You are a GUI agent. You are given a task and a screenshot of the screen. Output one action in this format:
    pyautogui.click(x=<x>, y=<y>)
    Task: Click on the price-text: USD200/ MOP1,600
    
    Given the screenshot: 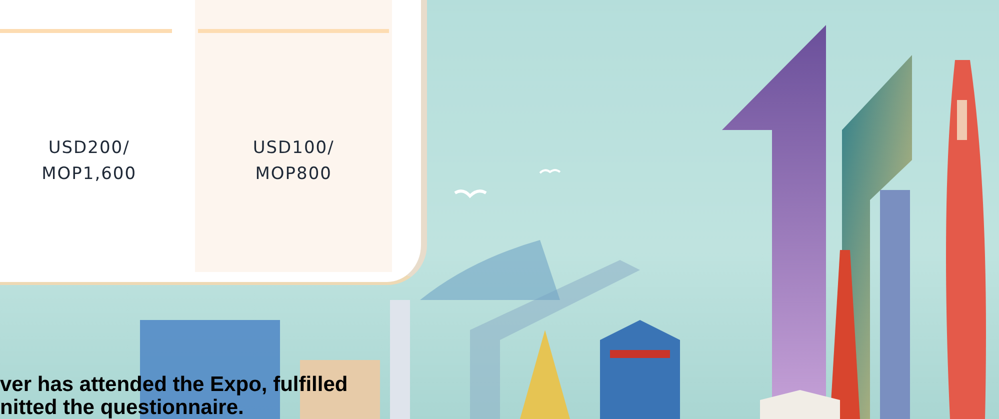 What is the action you would take?
    pyautogui.click(x=89, y=161)
    